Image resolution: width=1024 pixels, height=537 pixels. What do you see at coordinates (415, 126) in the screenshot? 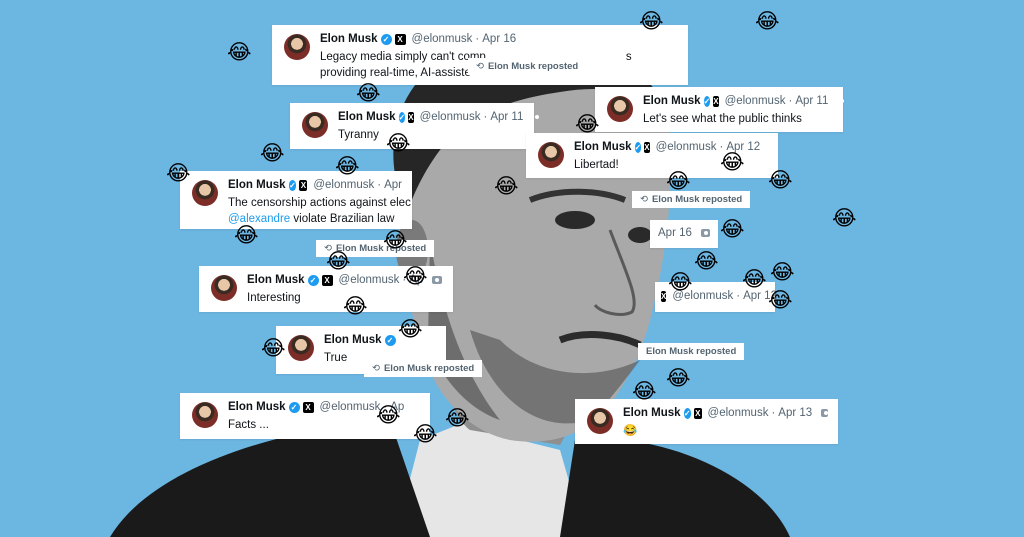
I see `tweet-card: Elon Musk ✓ X @elonmusk · Apr 11 Tyranny` at bounding box center [415, 126].